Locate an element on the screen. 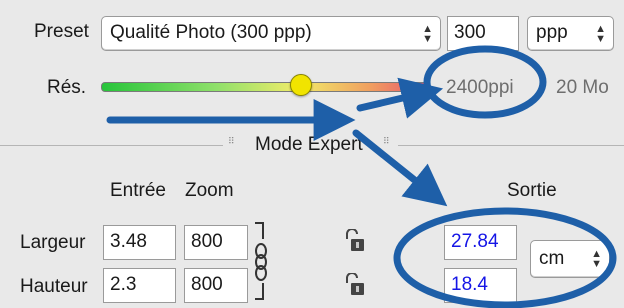 The width and height of the screenshot is (624, 308). resolution-slider-track is located at coordinates (265, 87).